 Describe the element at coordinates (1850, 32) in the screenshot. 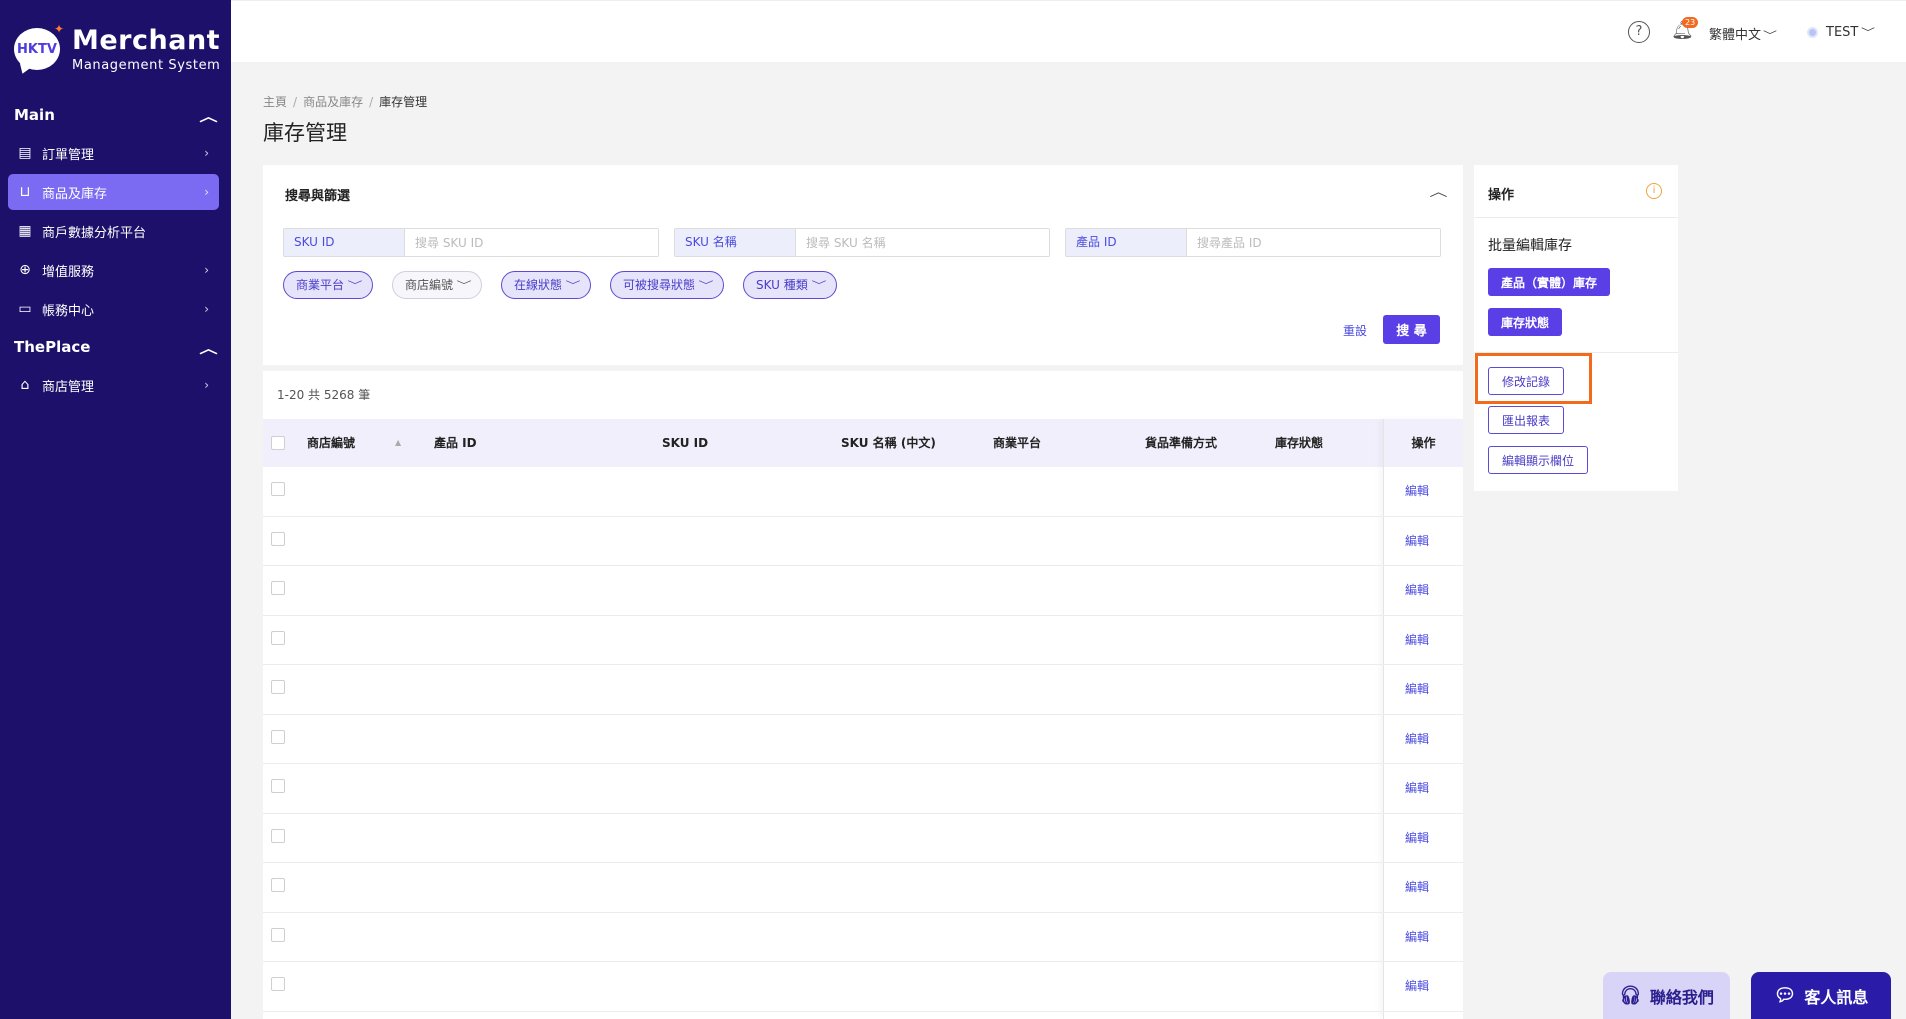

I see `user-menu: TEST ﹀` at that location.